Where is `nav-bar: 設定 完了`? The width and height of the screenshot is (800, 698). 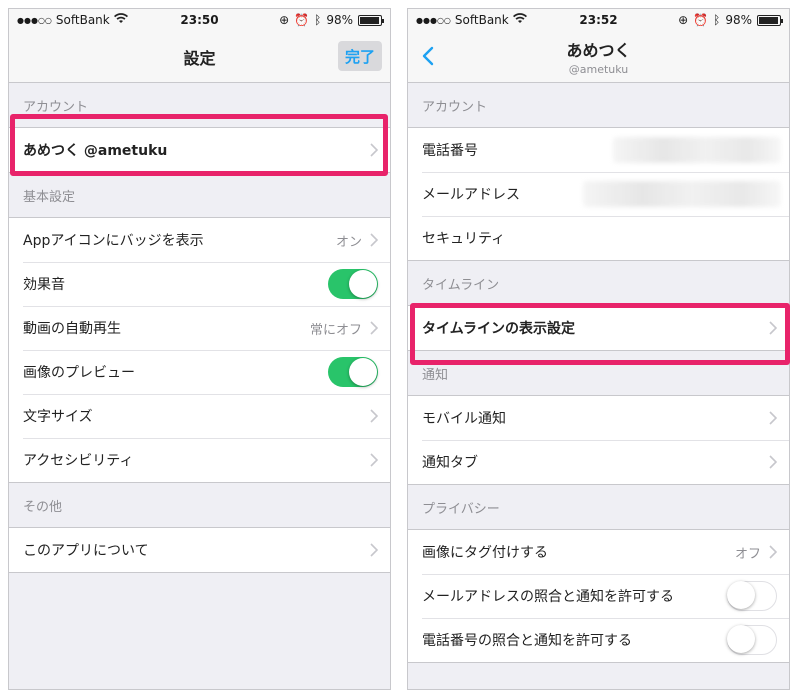
nav-bar: 設定 完了 is located at coordinates (199, 57).